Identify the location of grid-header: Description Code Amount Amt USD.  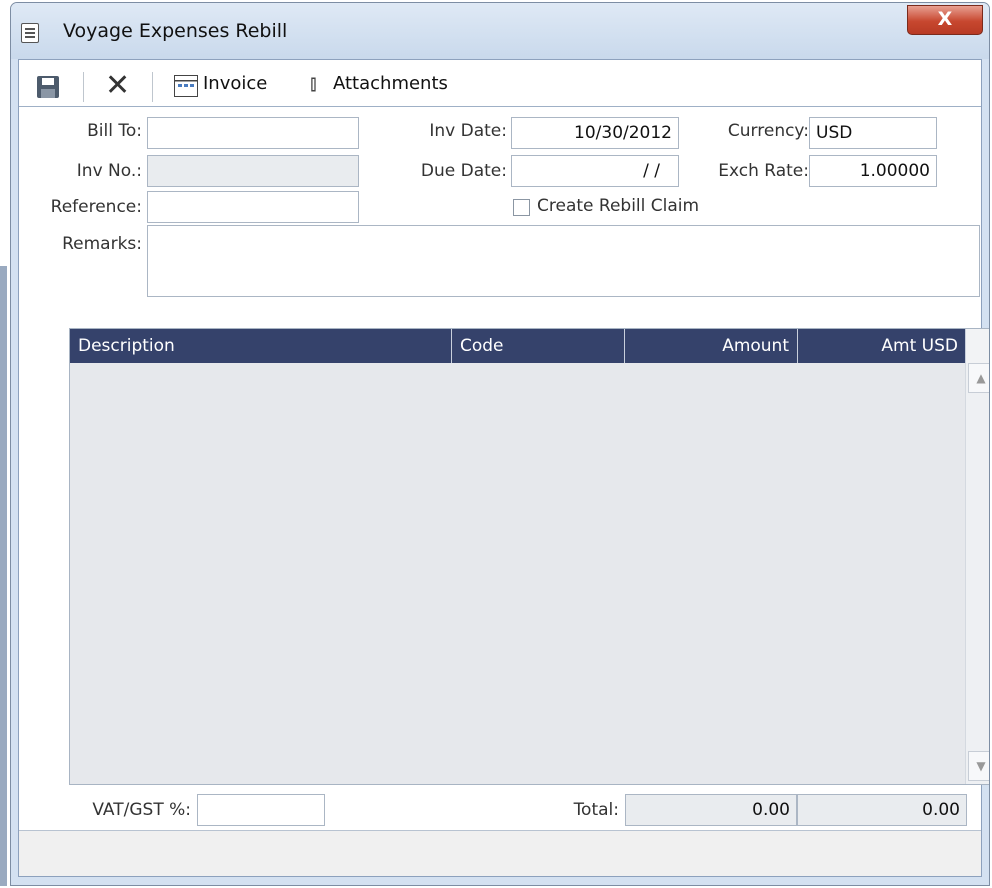
(518, 346).